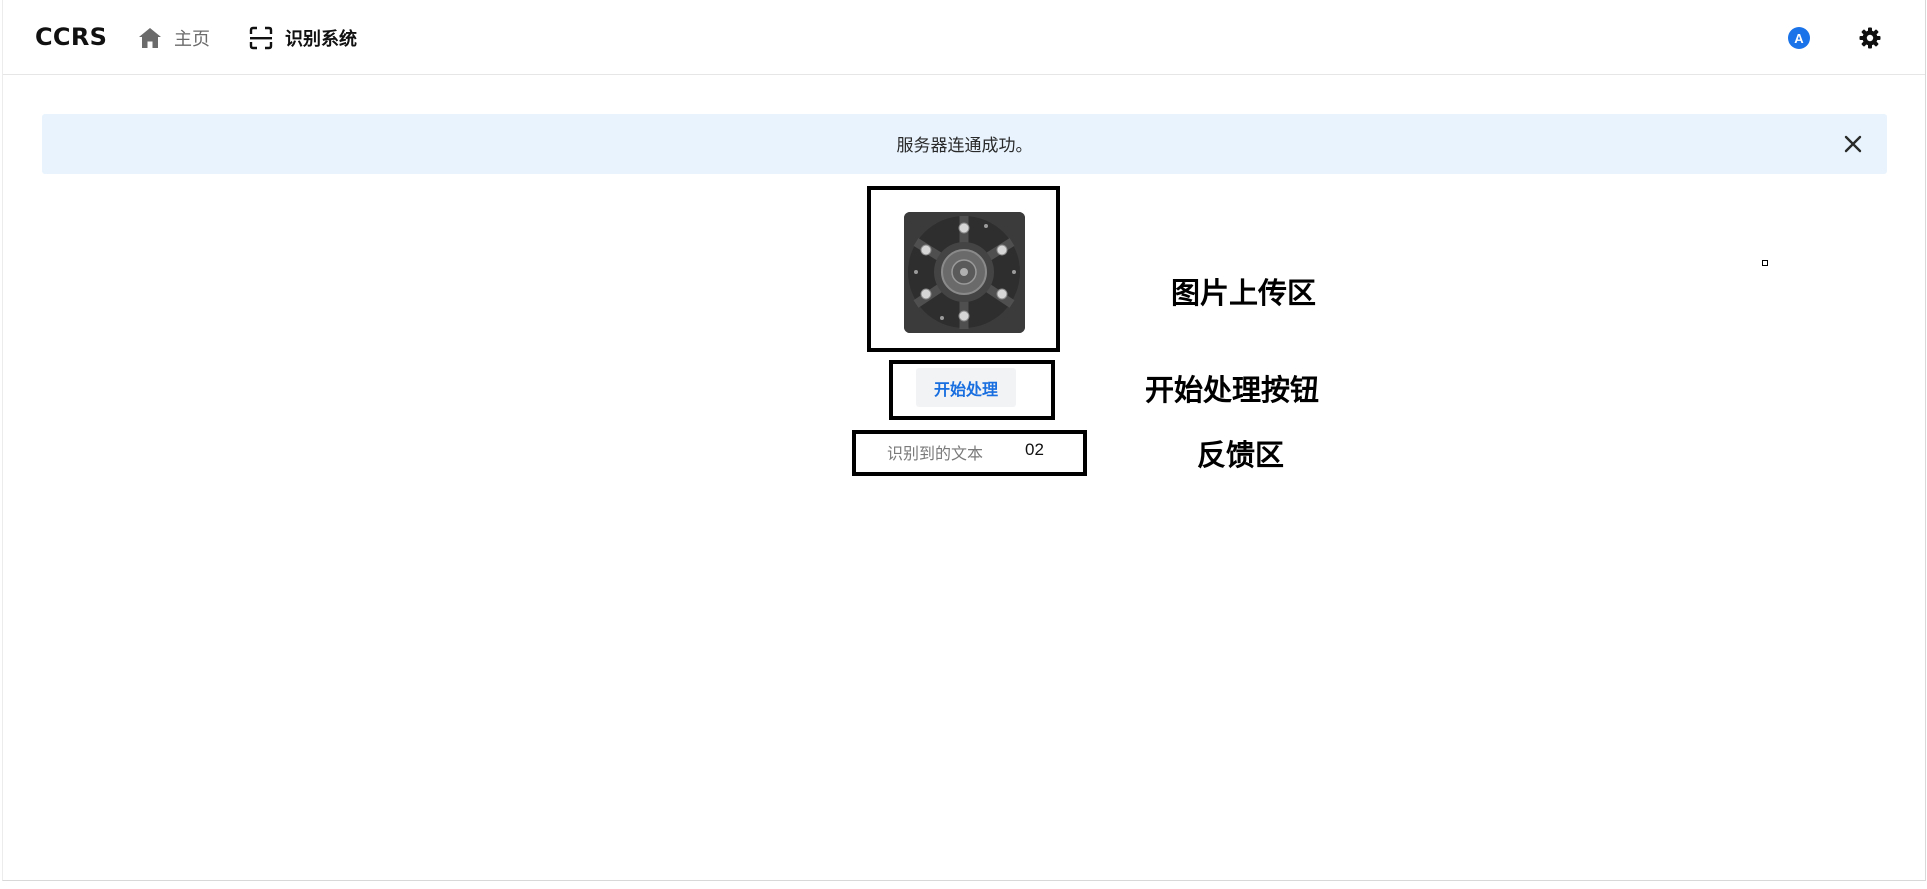 This screenshot has height=889, width=1927. I want to click on annotation-label-feedback: 反馈区, so click(1241, 455).